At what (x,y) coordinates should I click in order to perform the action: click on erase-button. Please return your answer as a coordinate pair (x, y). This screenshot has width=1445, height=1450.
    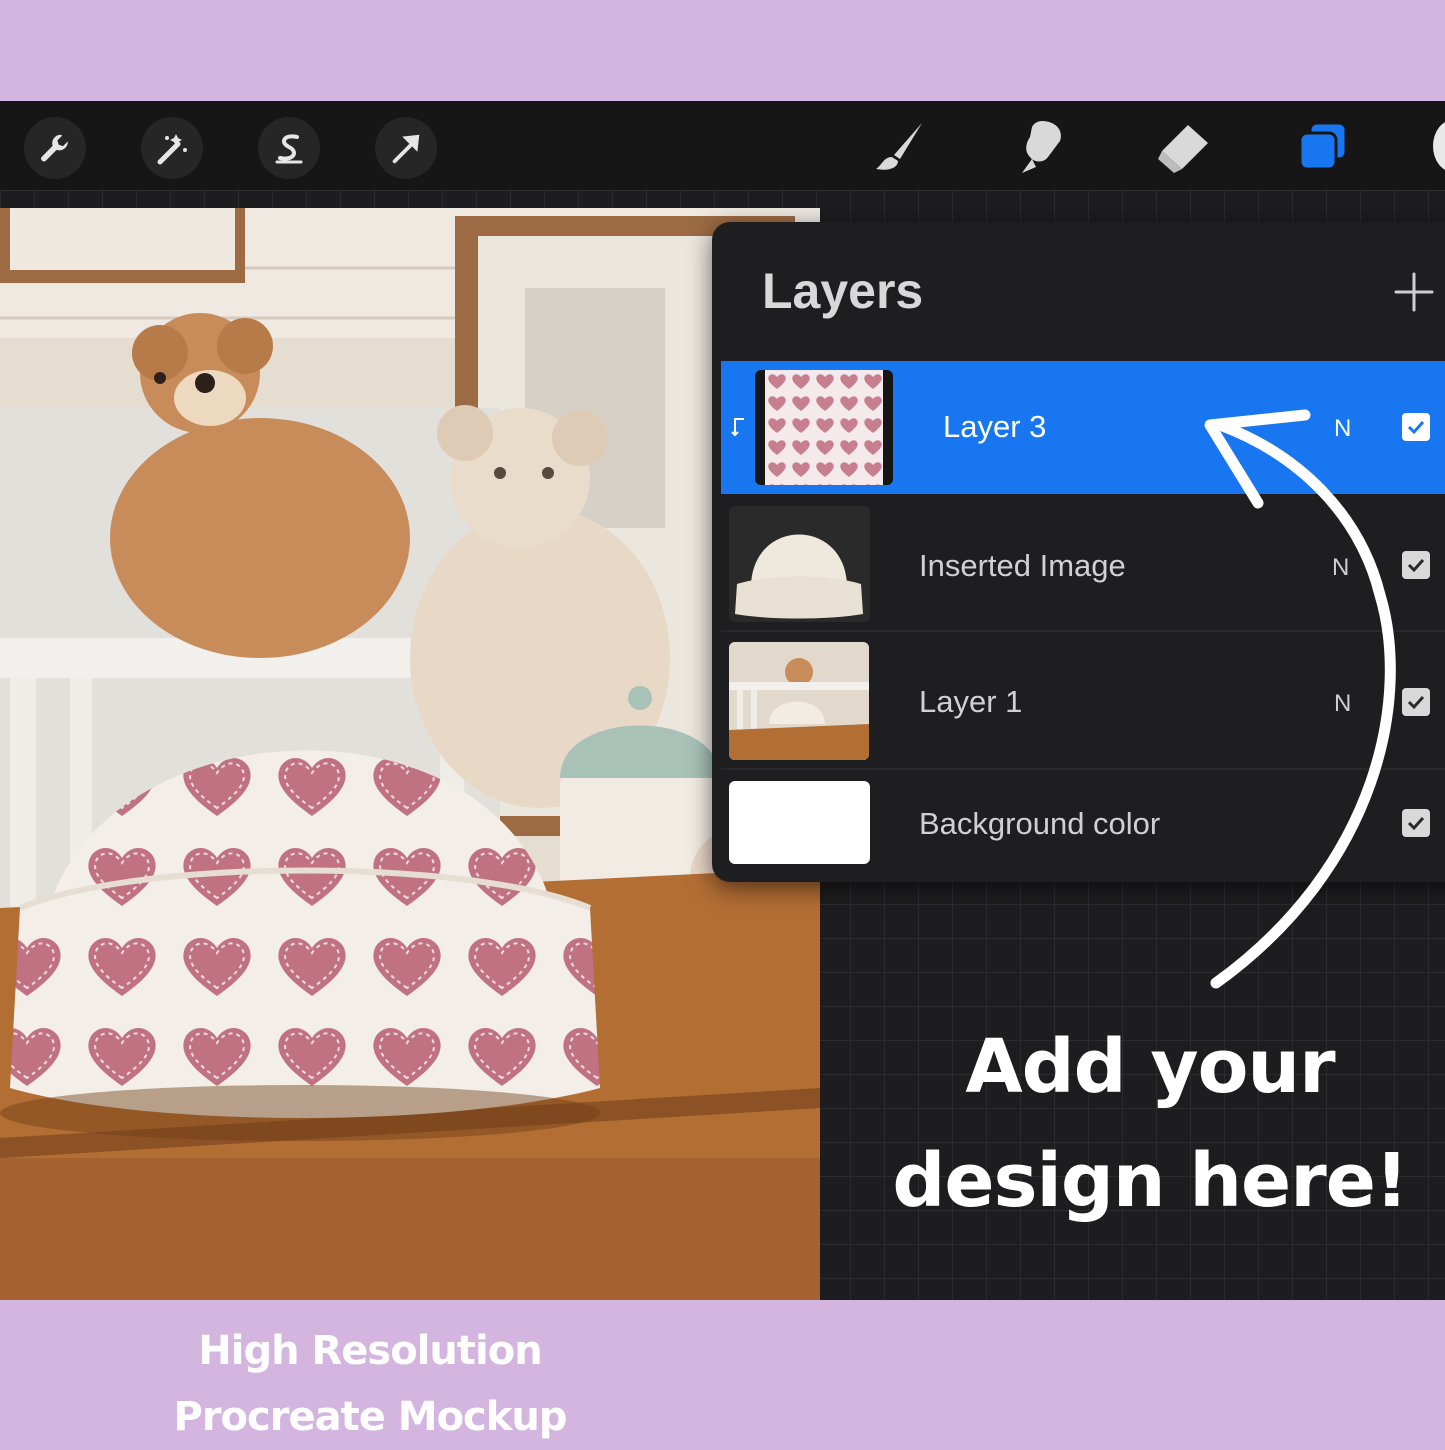
    Looking at the image, I should click on (1182, 147).